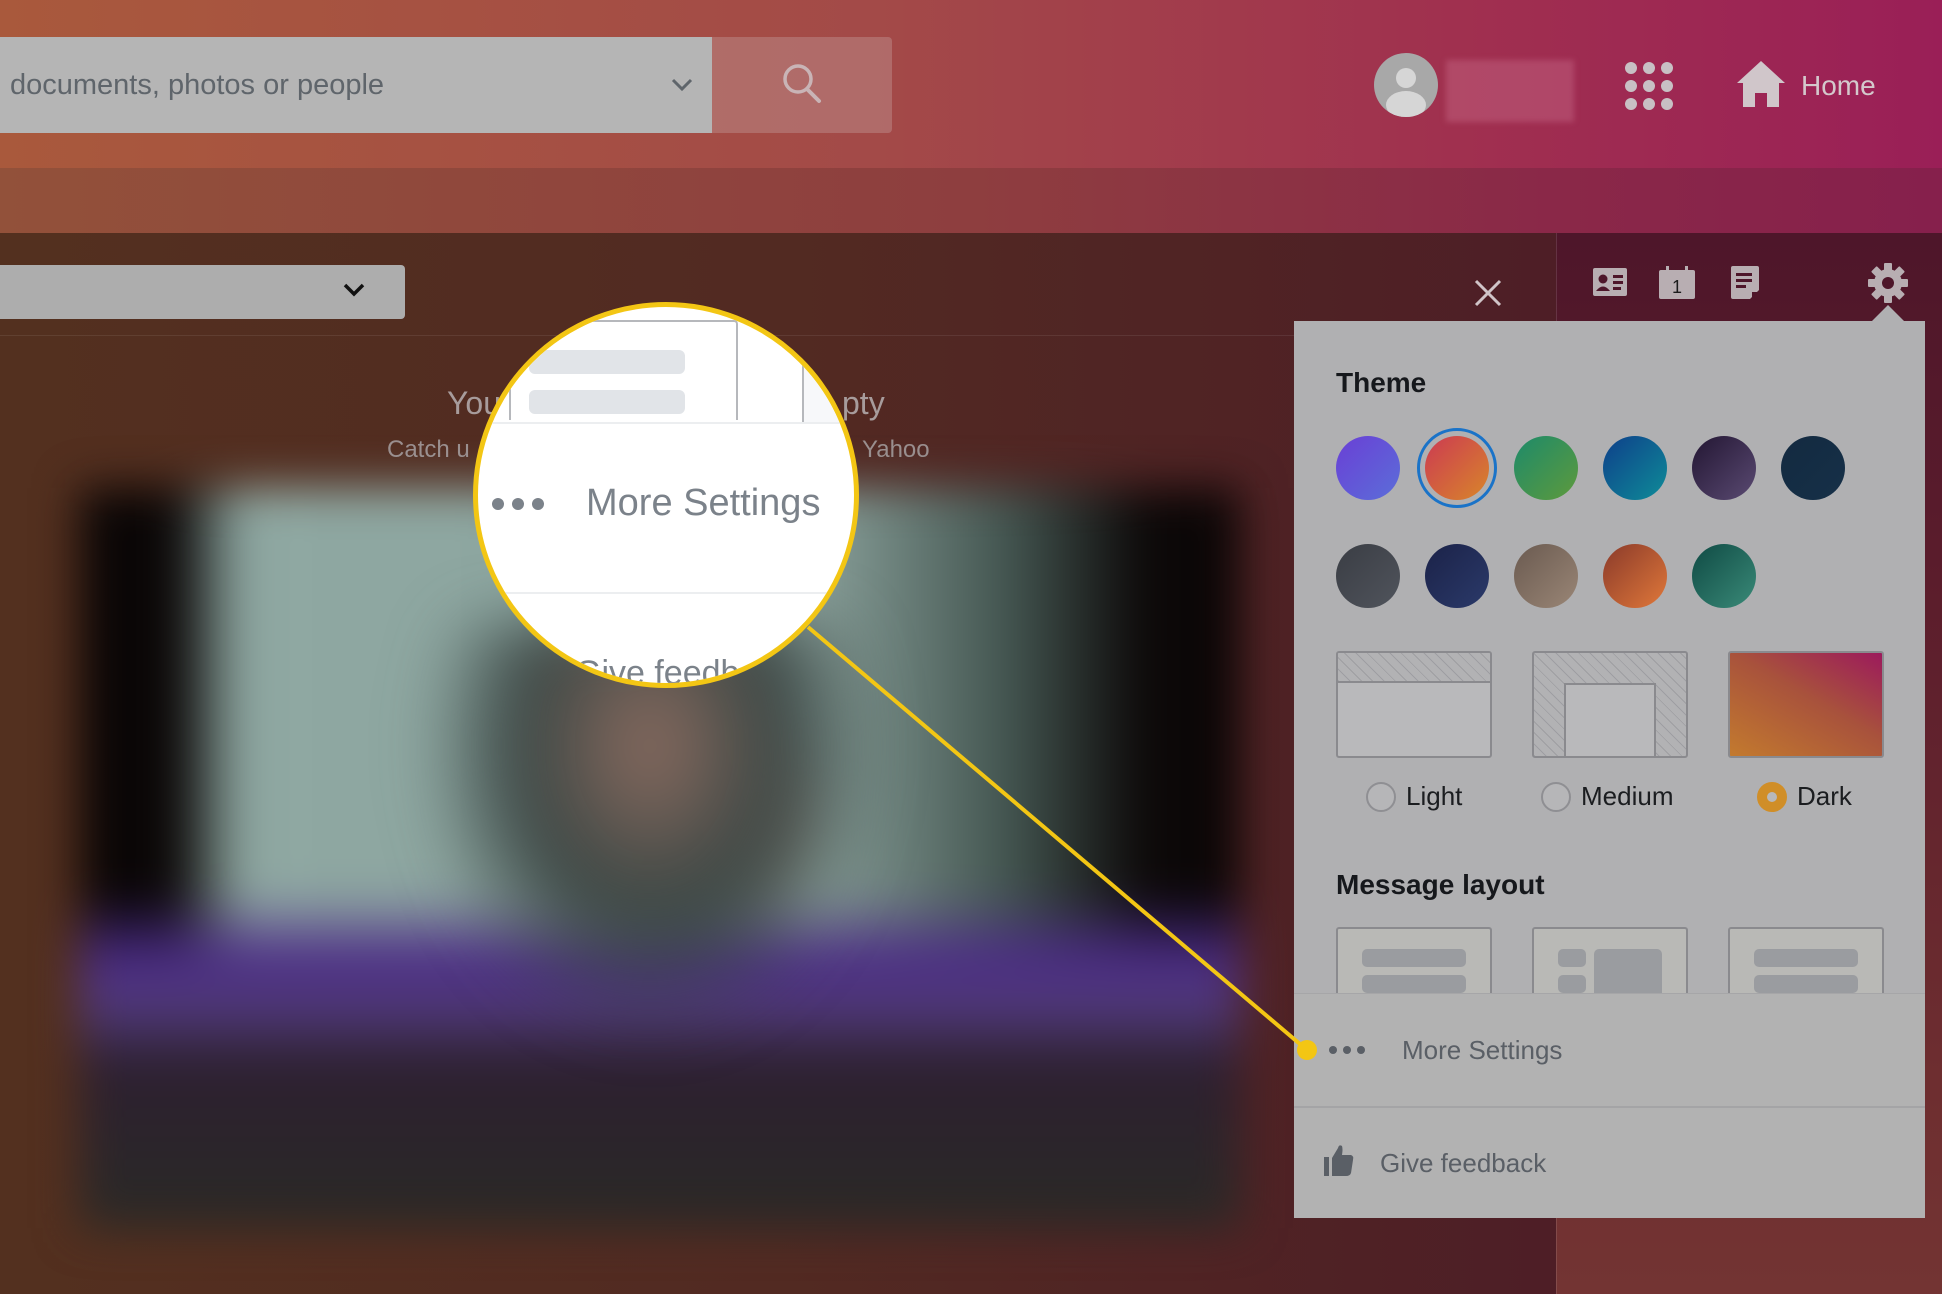  I want to click on theme-swatch-sunset, so click(1457, 468).